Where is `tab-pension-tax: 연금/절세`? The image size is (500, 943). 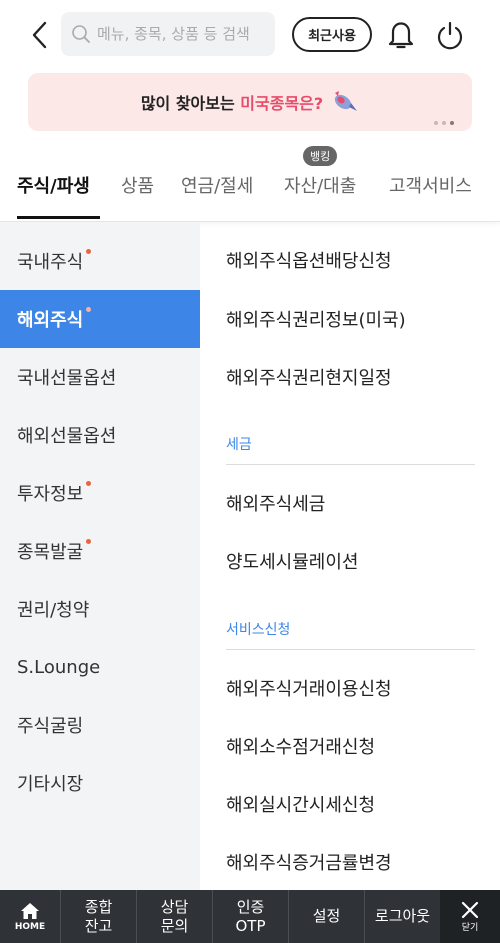 tab-pension-tax: 연금/절세 is located at coordinates (217, 185).